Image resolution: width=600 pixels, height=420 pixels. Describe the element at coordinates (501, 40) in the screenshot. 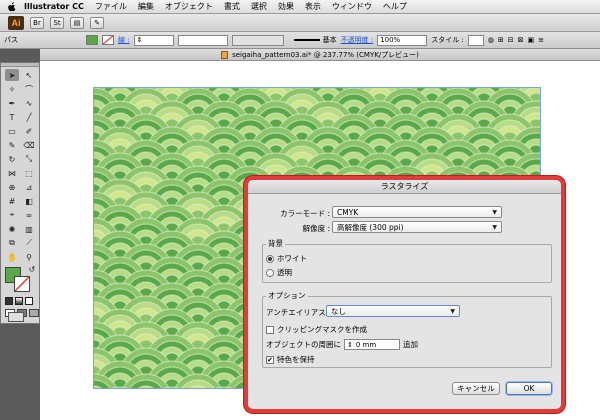

I see `align-icon: ⊞` at that location.